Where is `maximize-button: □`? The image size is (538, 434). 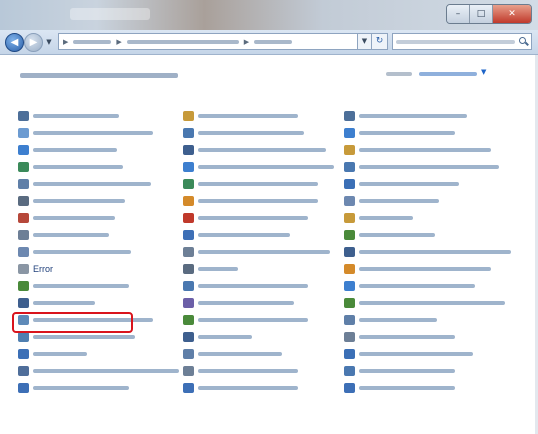
maximize-button: □ is located at coordinates (481, 14).